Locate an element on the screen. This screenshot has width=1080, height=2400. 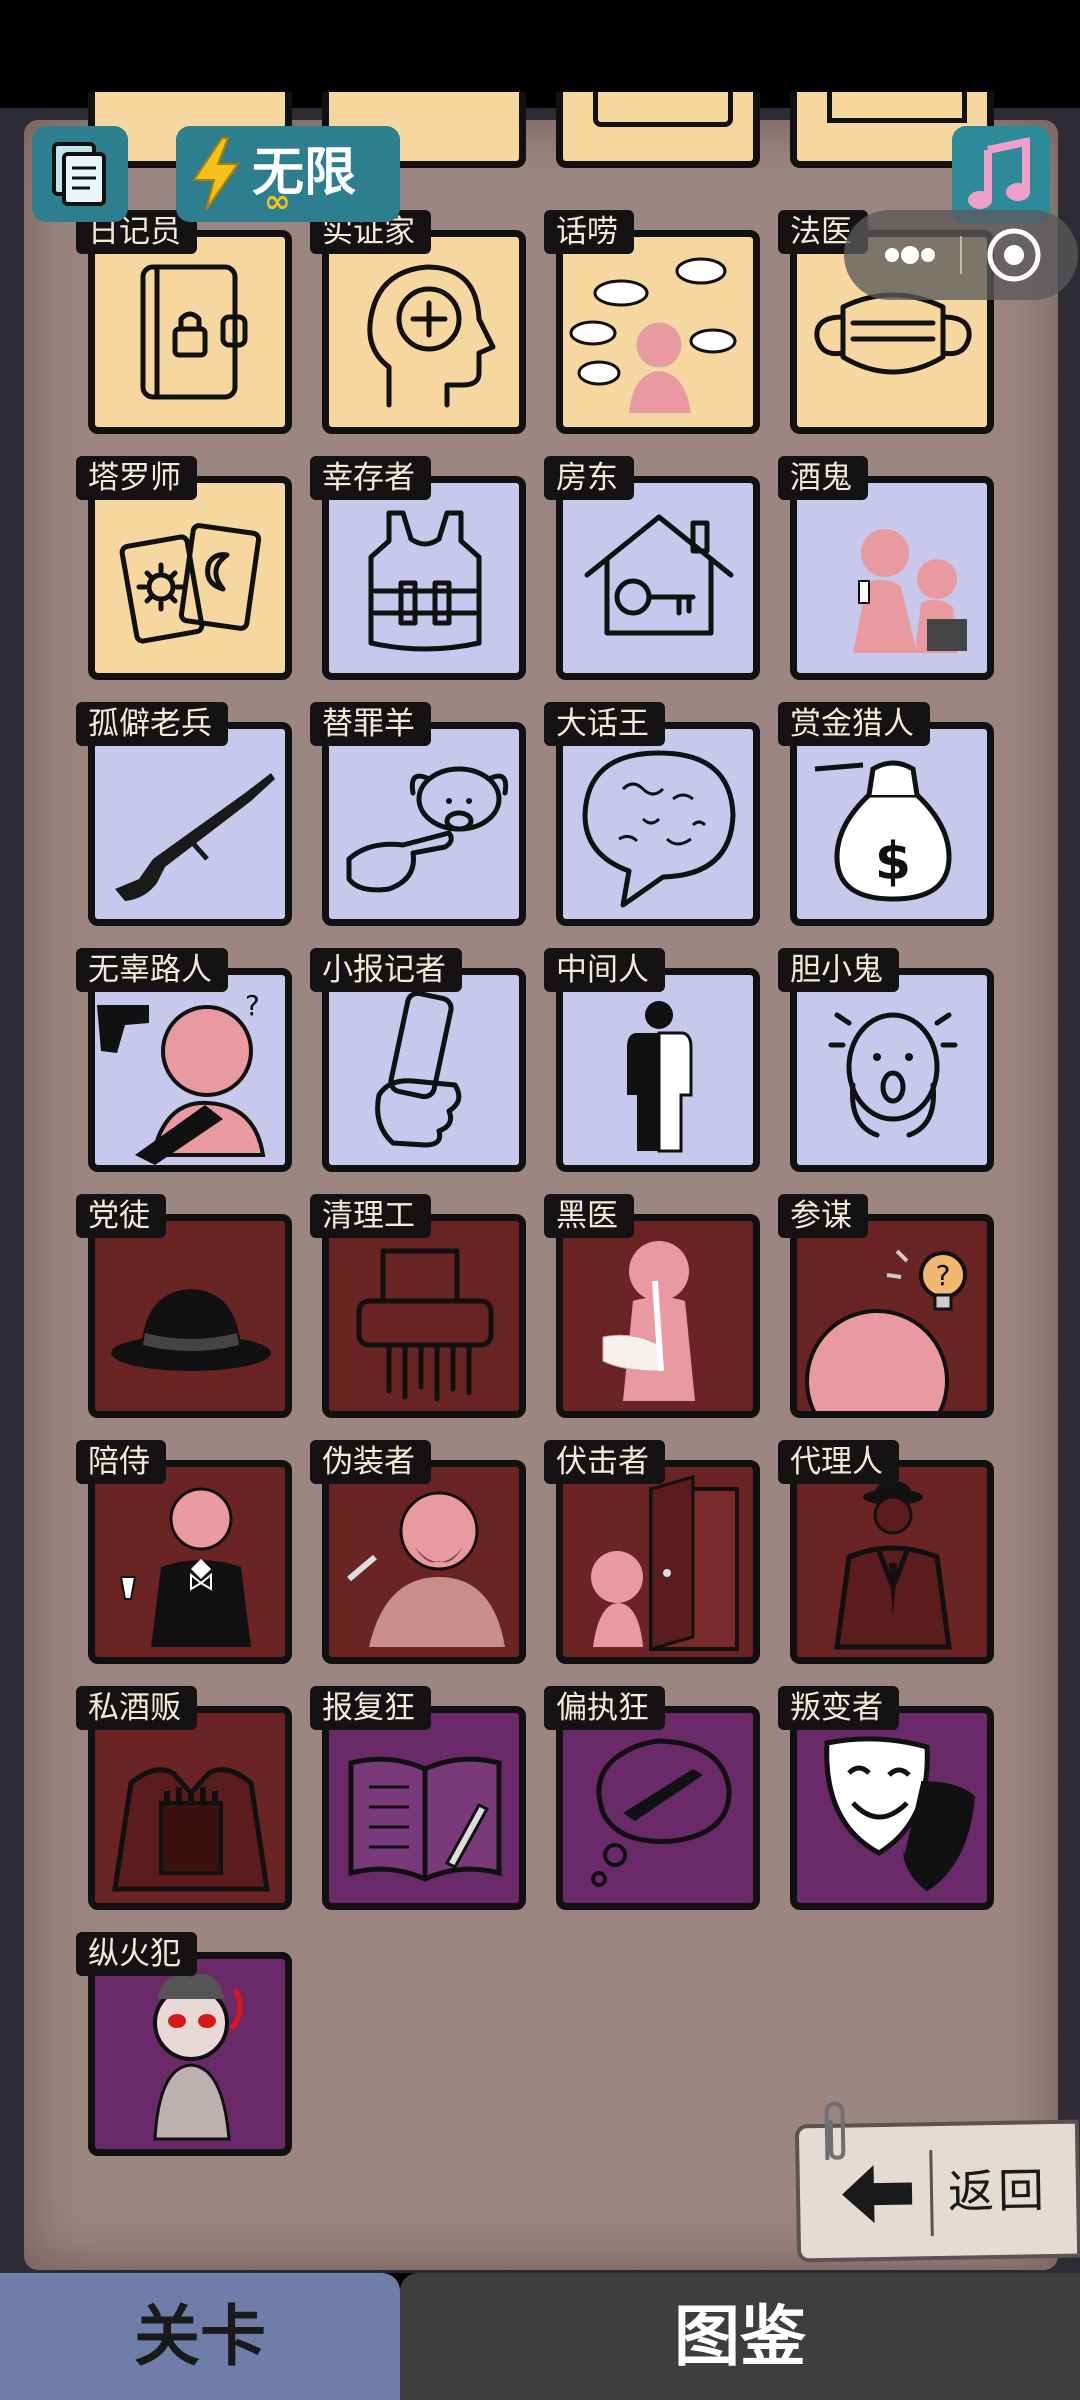
energy-badge: 无限 ∞ is located at coordinates (288, 174).